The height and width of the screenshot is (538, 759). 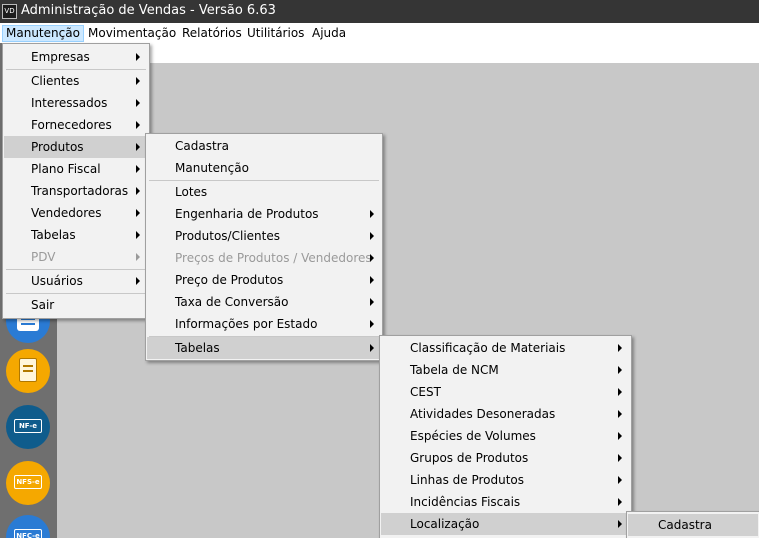 What do you see at coordinates (264, 302) in the screenshot?
I see `menu-item-taxa-de-conversao: Taxa de Conversão` at bounding box center [264, 302].